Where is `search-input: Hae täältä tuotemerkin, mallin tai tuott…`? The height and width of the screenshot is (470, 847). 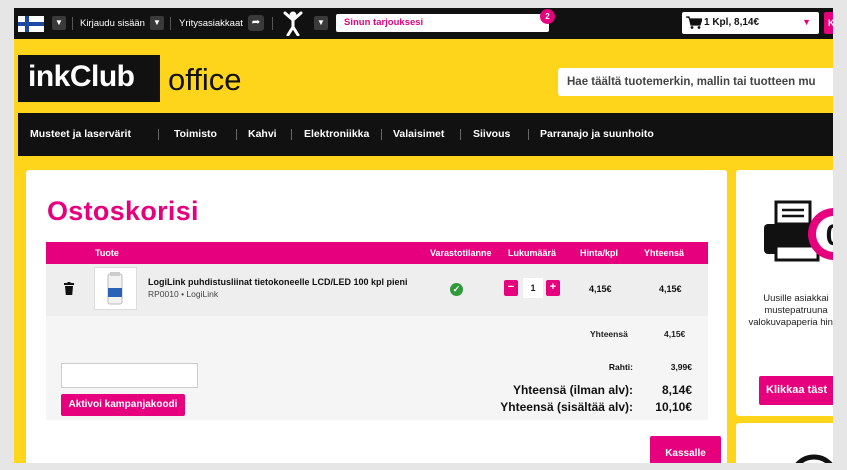
search-input: Hae täältä tuotemerkin, mallin tai tuott… is located at coordinates (695, 82).